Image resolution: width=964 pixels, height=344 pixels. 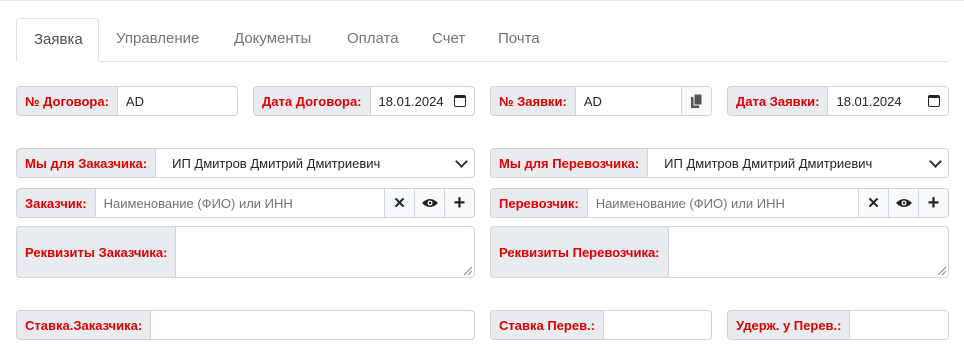 I want to click on customer-group: Заказчик: Наименование (ФИО) или ИНН ✕ +, so click(x=245, y=203).